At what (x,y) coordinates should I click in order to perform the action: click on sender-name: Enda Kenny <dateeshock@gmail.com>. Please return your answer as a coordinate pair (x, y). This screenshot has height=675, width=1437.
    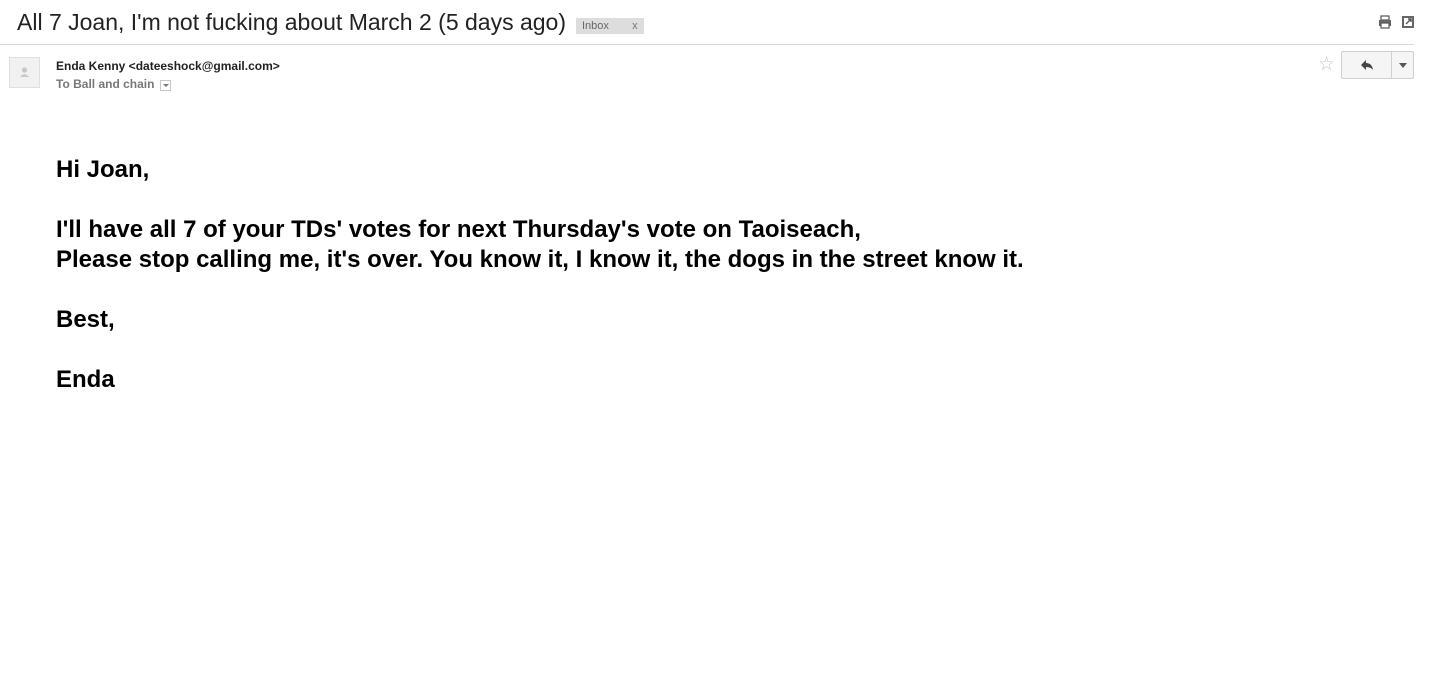
    Looking at the image, I should click on (168, 66).